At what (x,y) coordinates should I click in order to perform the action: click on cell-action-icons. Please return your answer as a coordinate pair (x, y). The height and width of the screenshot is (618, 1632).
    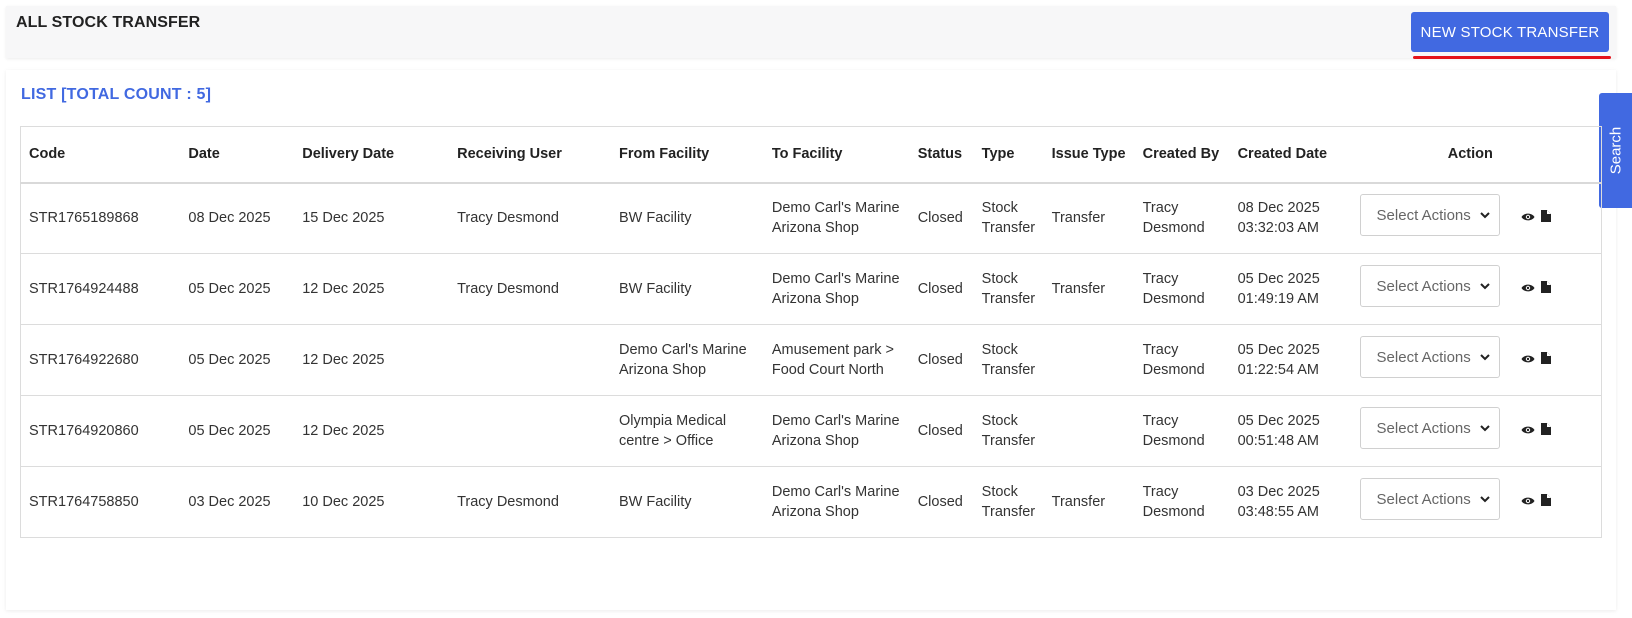
    Looking at the image, I should click on (1553, 431).